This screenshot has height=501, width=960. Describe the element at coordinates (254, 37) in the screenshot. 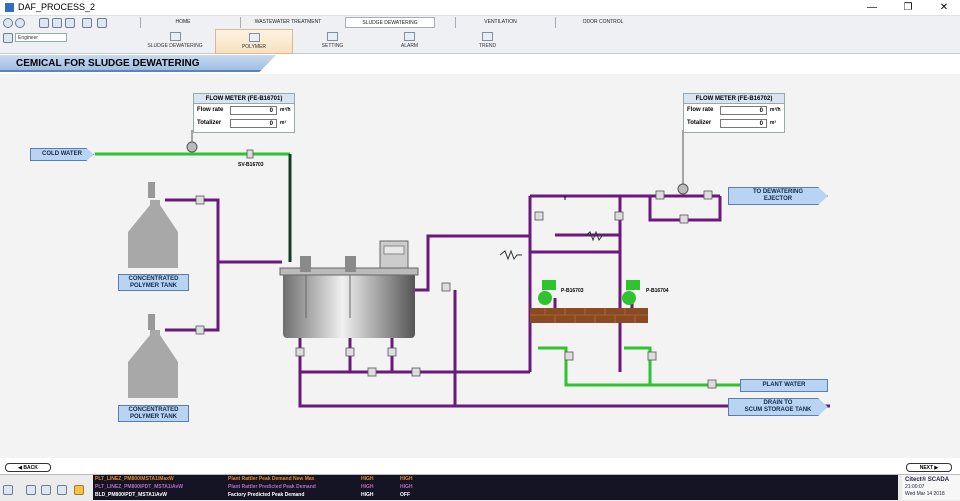

I see `polymer-icon` at that location.